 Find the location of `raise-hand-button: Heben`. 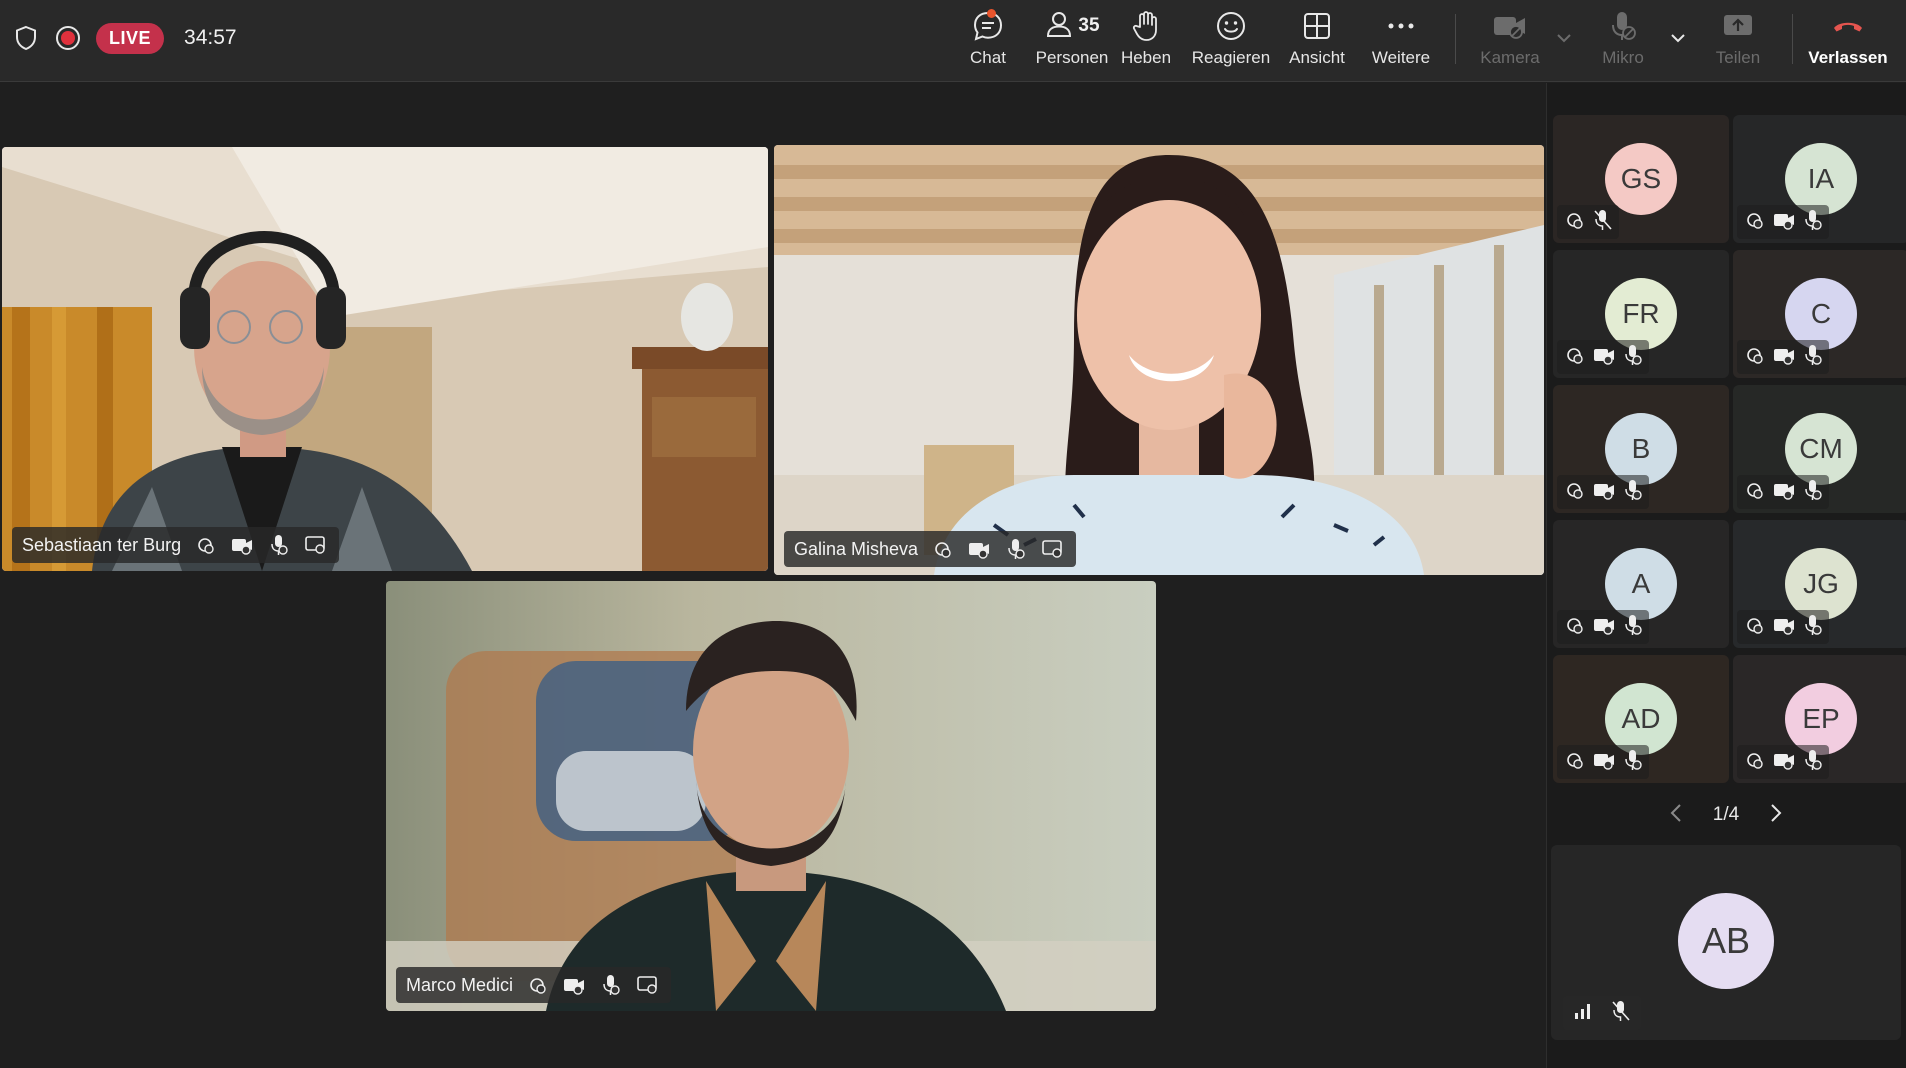

raise-hand-button: Heben is located at coordinates (1146, 41).